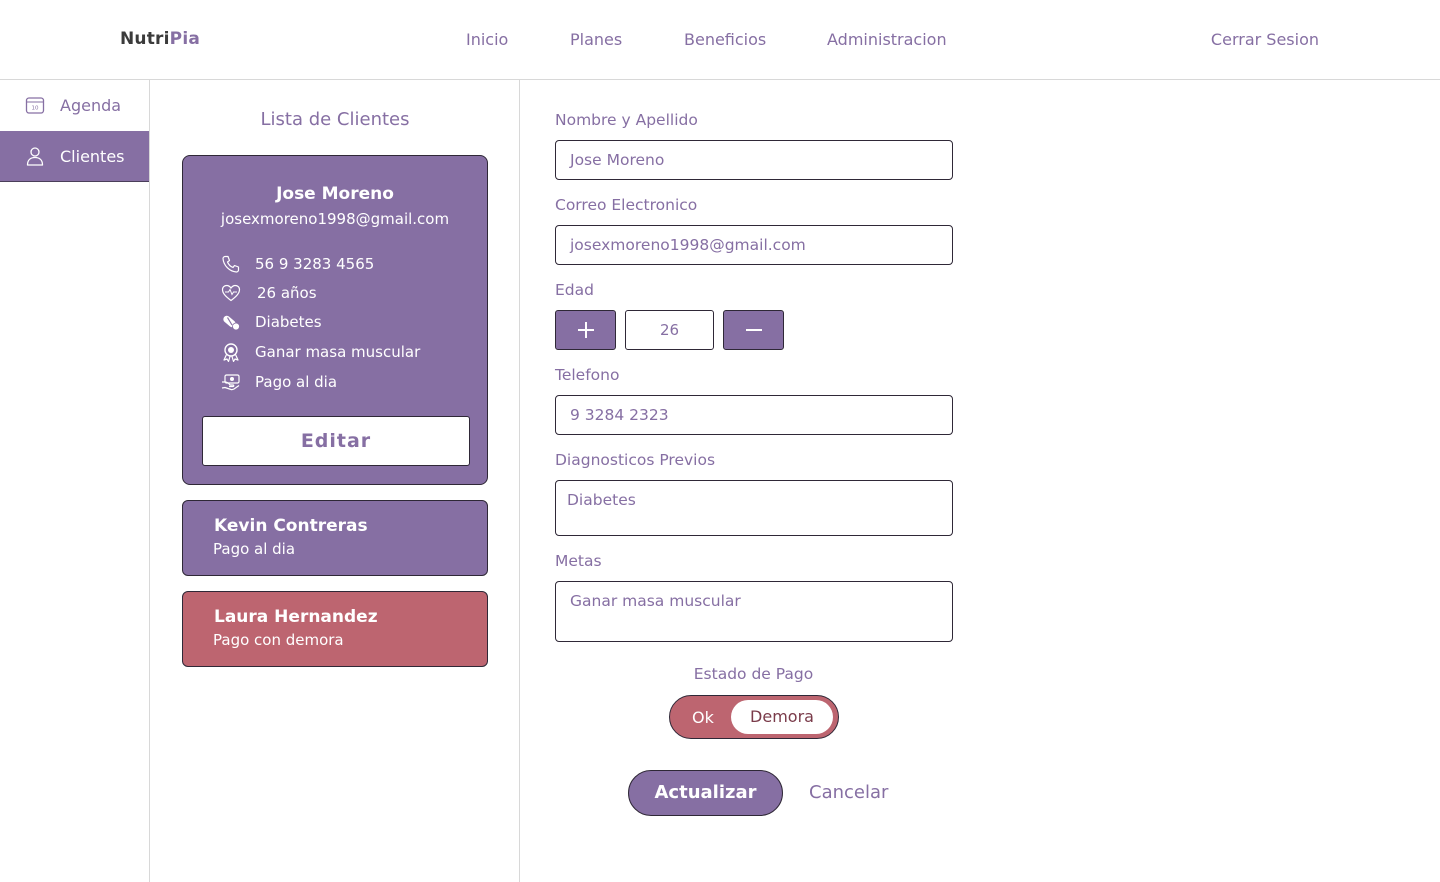 The width and height of the screenshot is (1440, 882). What do you see at coordinates (669, 330) in the screenshot?
I see `age-value: 26` at bounding box center [669, 330].